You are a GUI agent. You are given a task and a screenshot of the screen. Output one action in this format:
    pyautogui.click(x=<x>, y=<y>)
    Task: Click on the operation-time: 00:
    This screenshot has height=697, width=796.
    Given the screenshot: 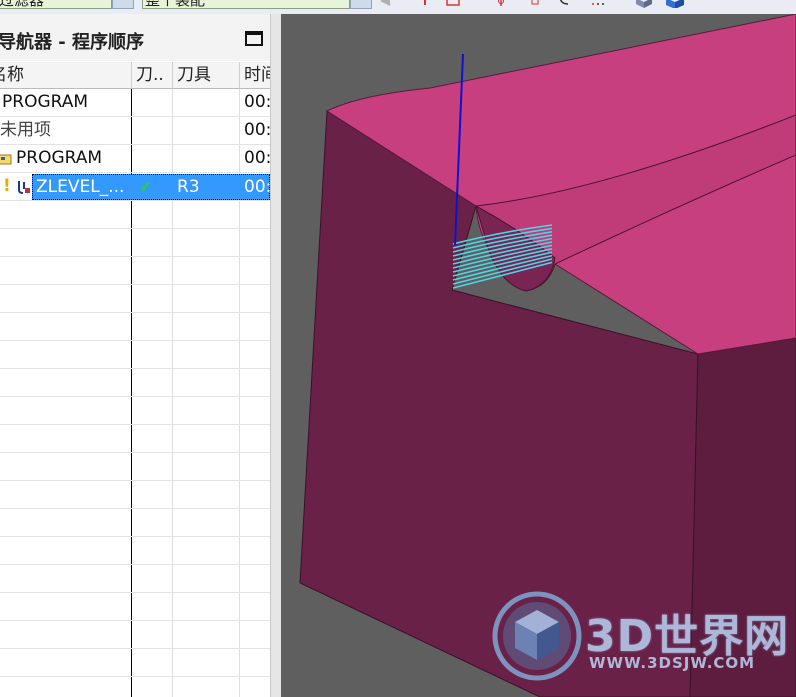 What is the action you would take?
    pyautogui.click(x=258, y=187)
    